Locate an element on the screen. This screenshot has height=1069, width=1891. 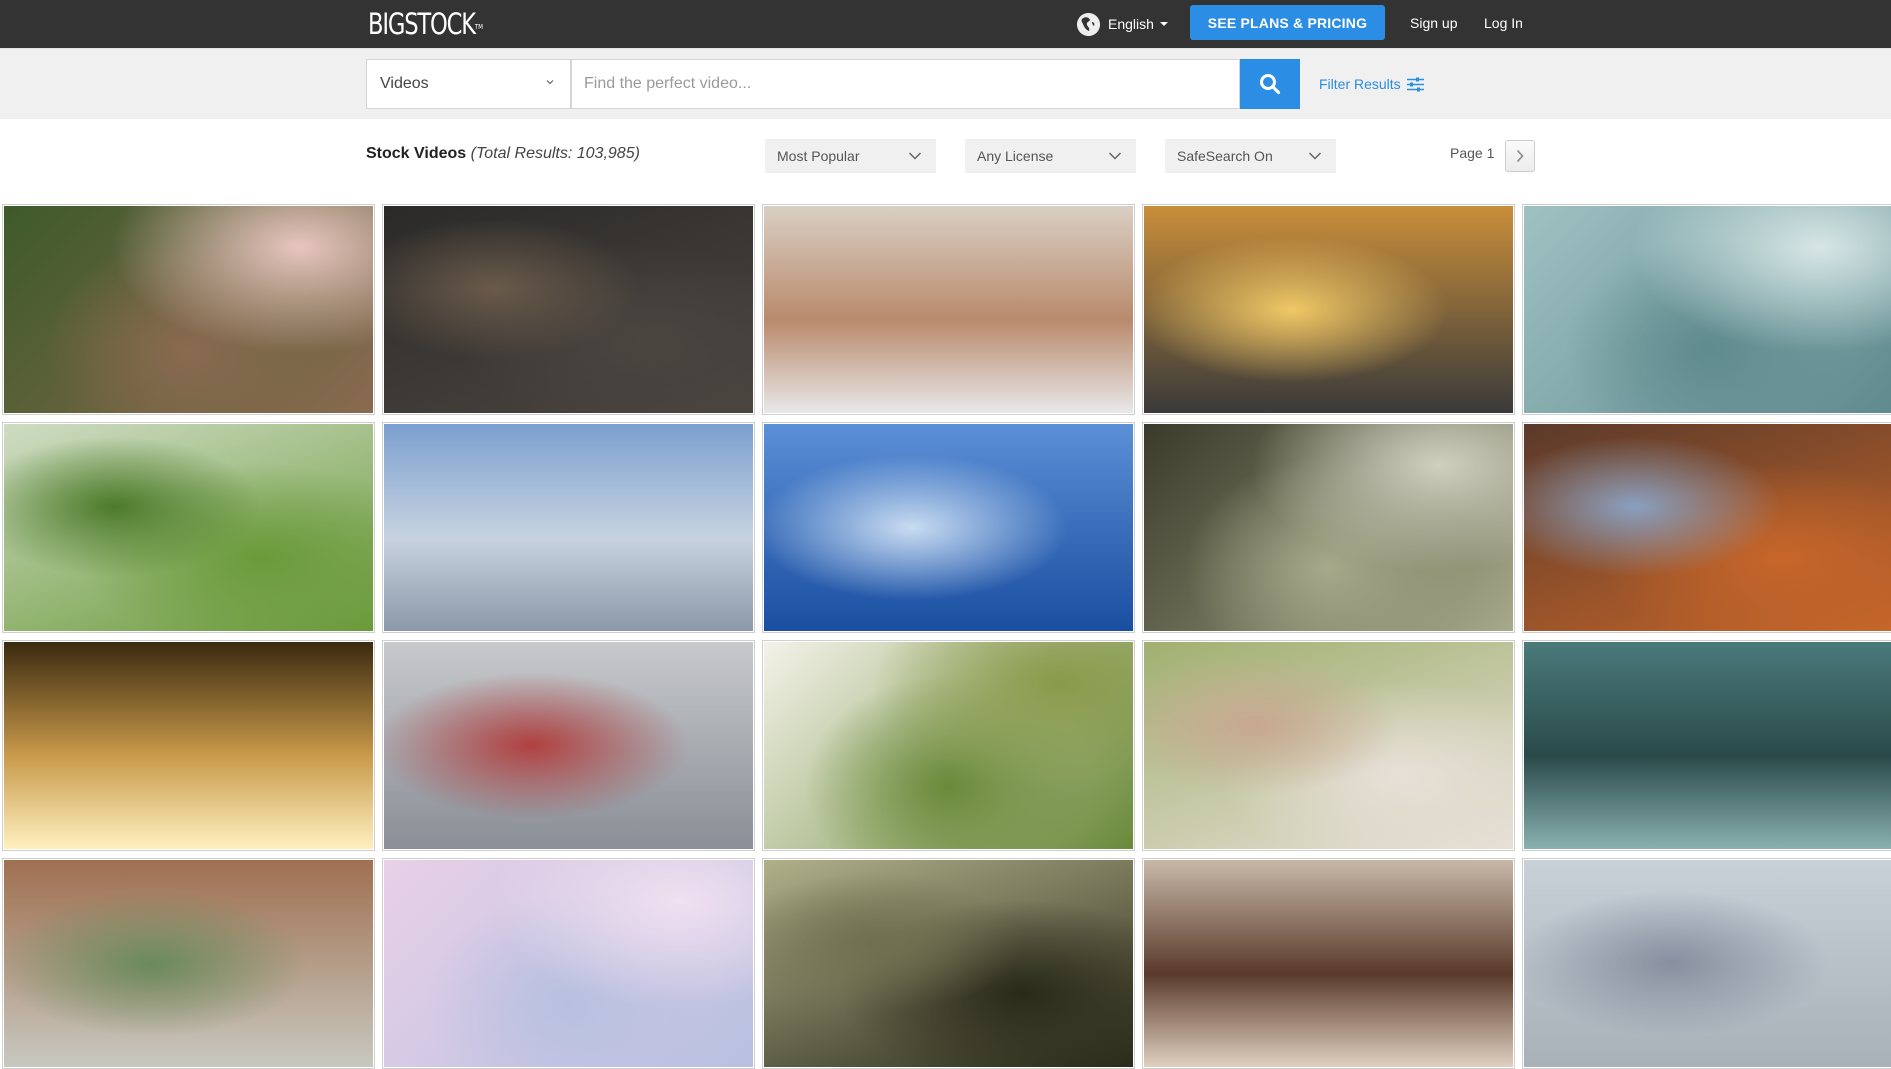
caret-down-icon is located at coordinates (1163, 24).